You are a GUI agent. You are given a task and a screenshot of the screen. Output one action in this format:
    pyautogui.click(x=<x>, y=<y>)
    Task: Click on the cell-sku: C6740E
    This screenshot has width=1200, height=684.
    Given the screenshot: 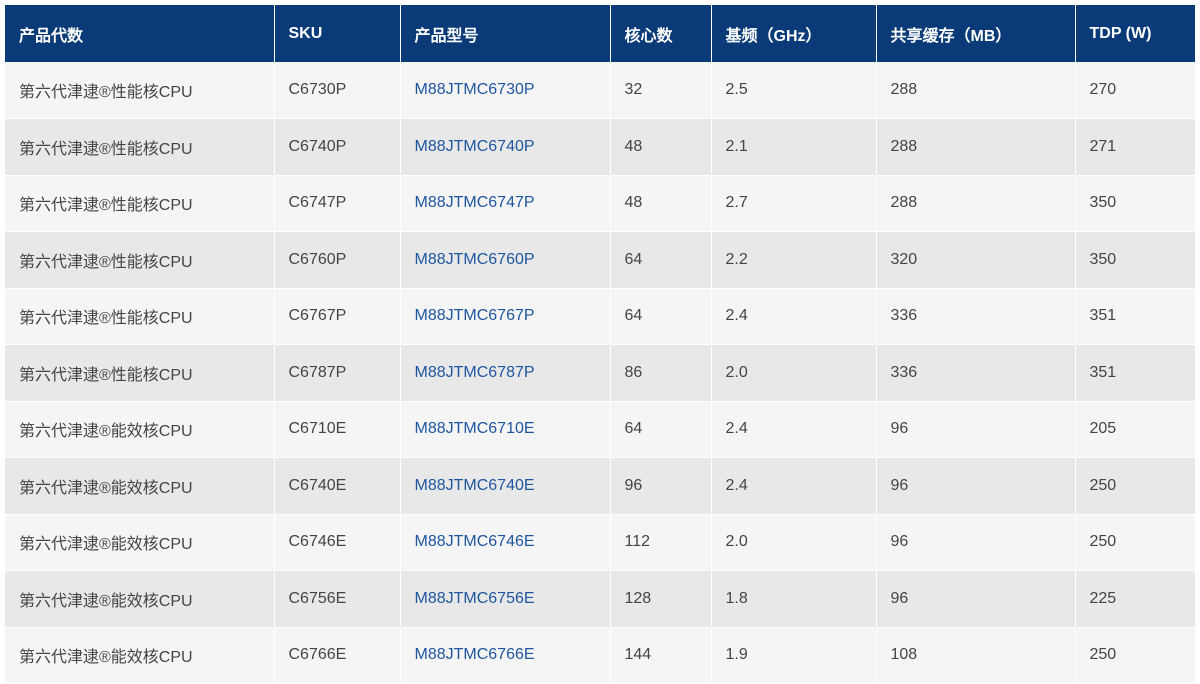 What is the action you would take?
    pyautogui.click(x=337, y=486)
    